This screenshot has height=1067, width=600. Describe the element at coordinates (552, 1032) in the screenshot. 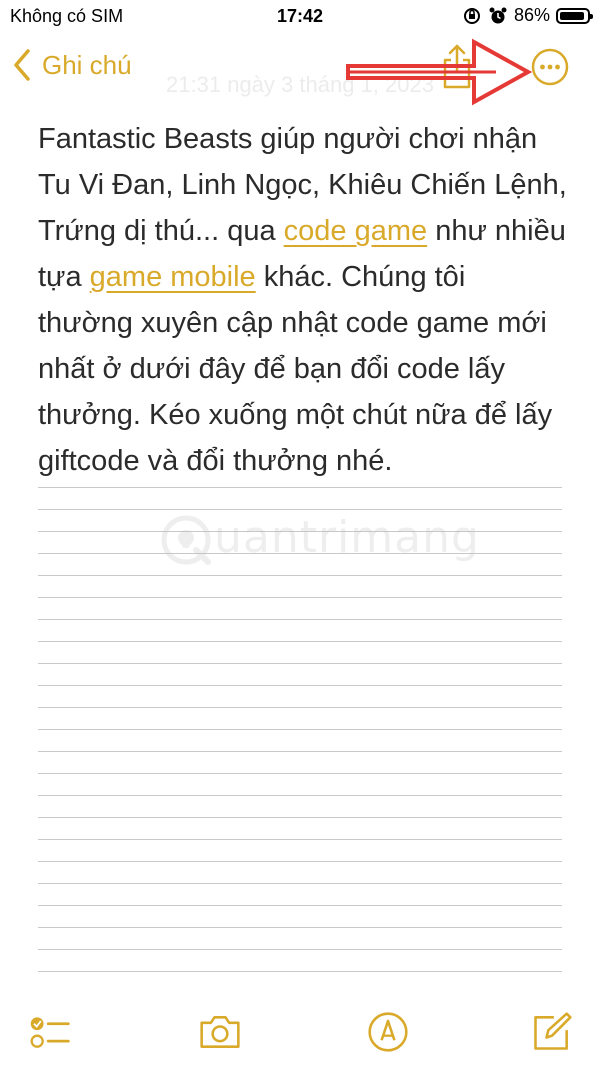

I see `compose-icon` at that location.